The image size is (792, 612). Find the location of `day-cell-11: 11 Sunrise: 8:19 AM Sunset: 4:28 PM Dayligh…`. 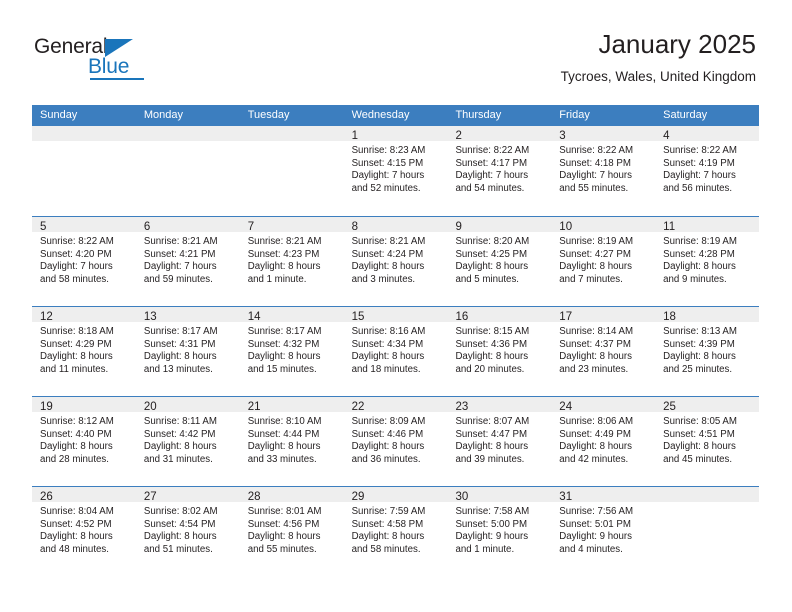

day-cell-11: 11 Sunrise: 8:19 AM Sunset: 4:28 PM Dayligh… is located at coordinates (707, 261).